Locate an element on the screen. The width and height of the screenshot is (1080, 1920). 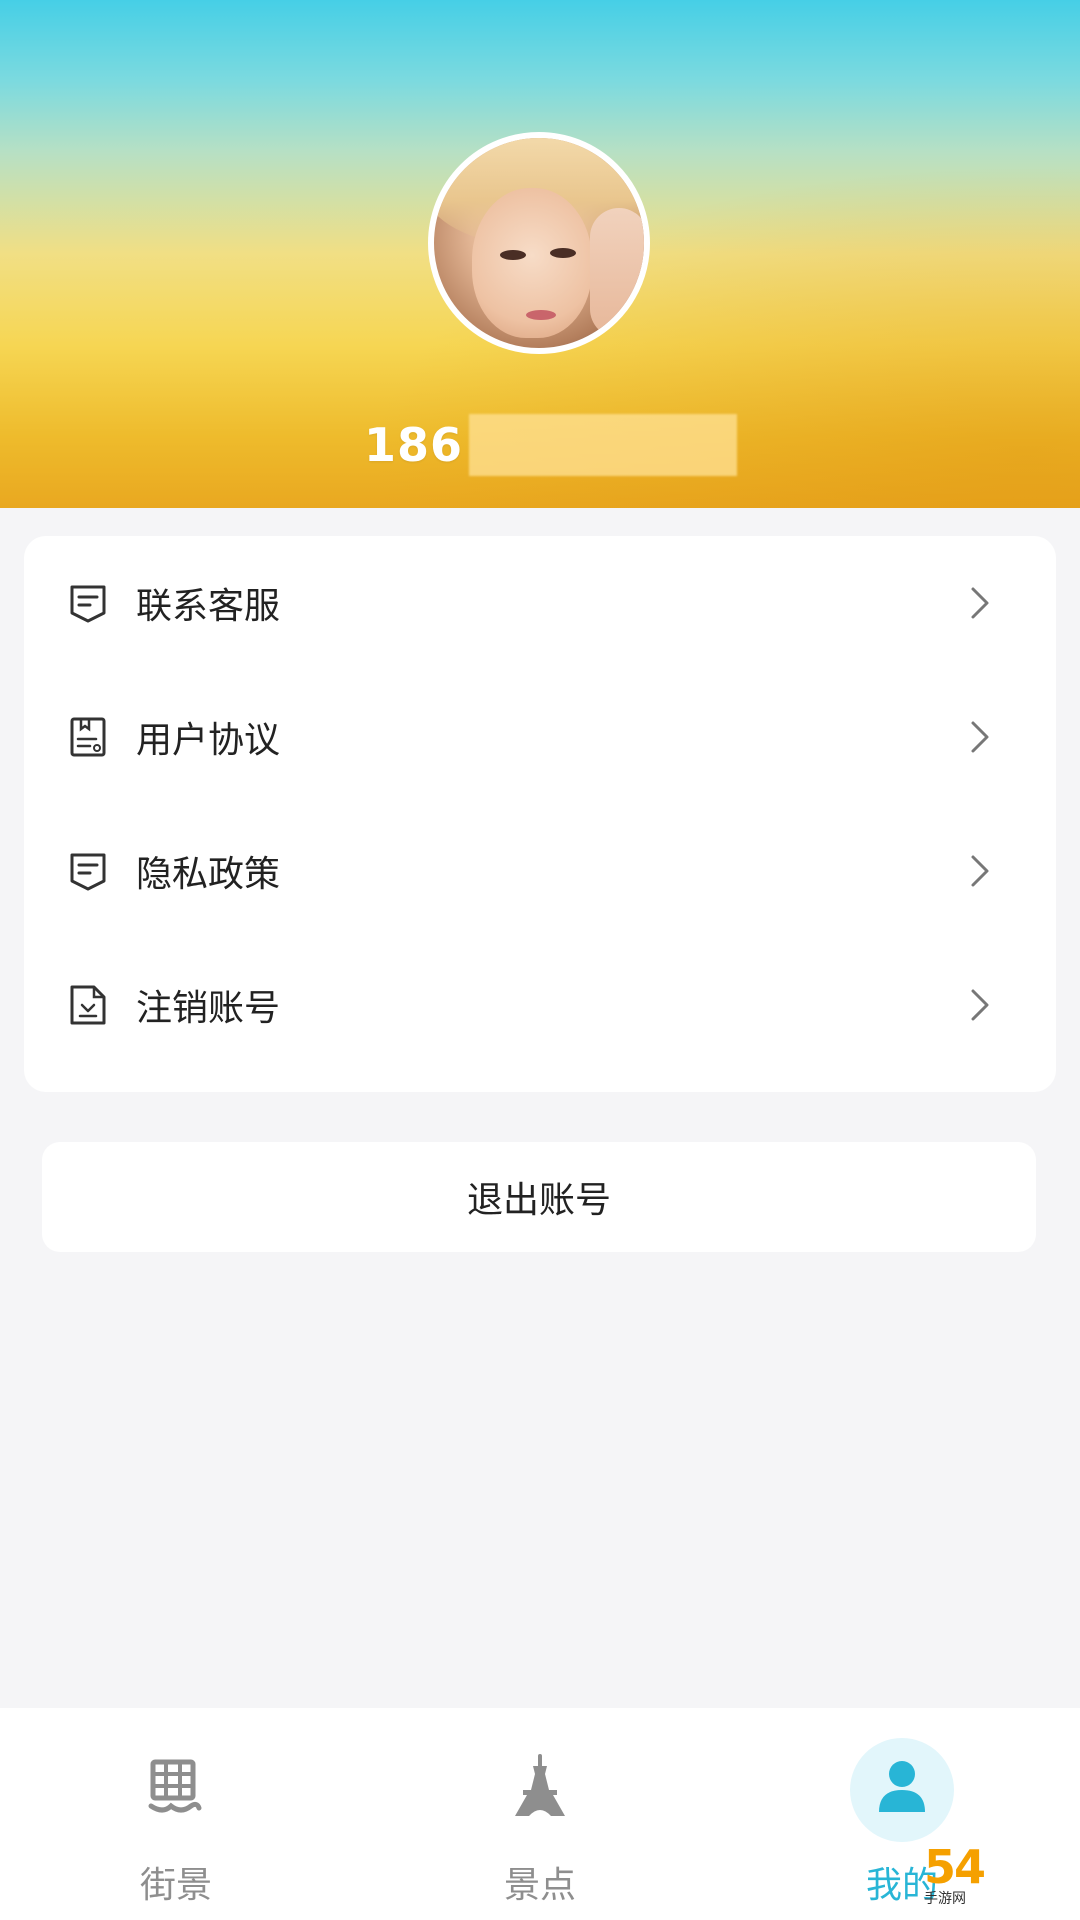
watermark-text: 54 is located at coordinates (955, 1867).